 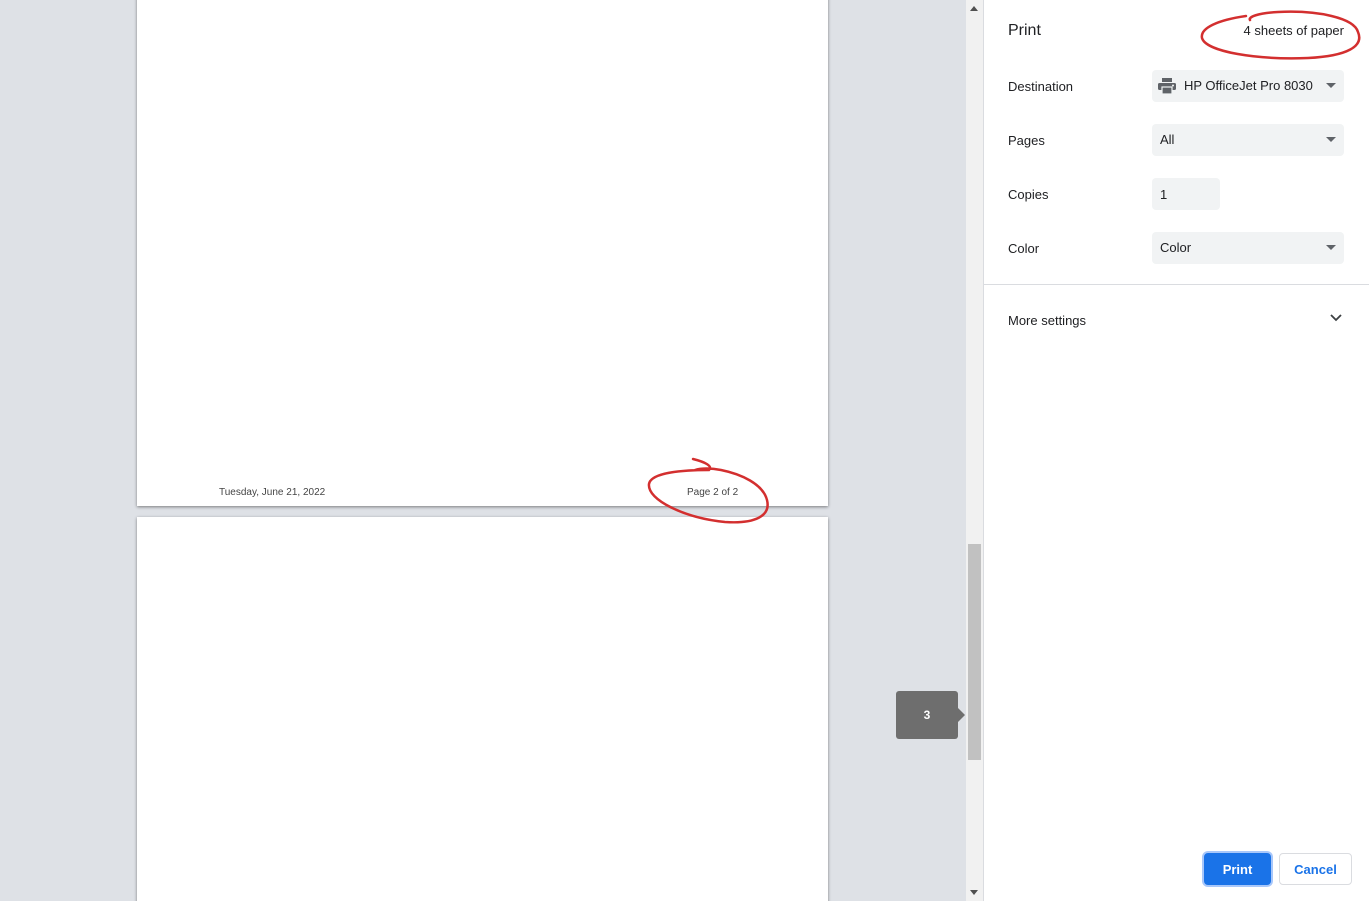 I want to click on divider, so click(x=1176, y=284).